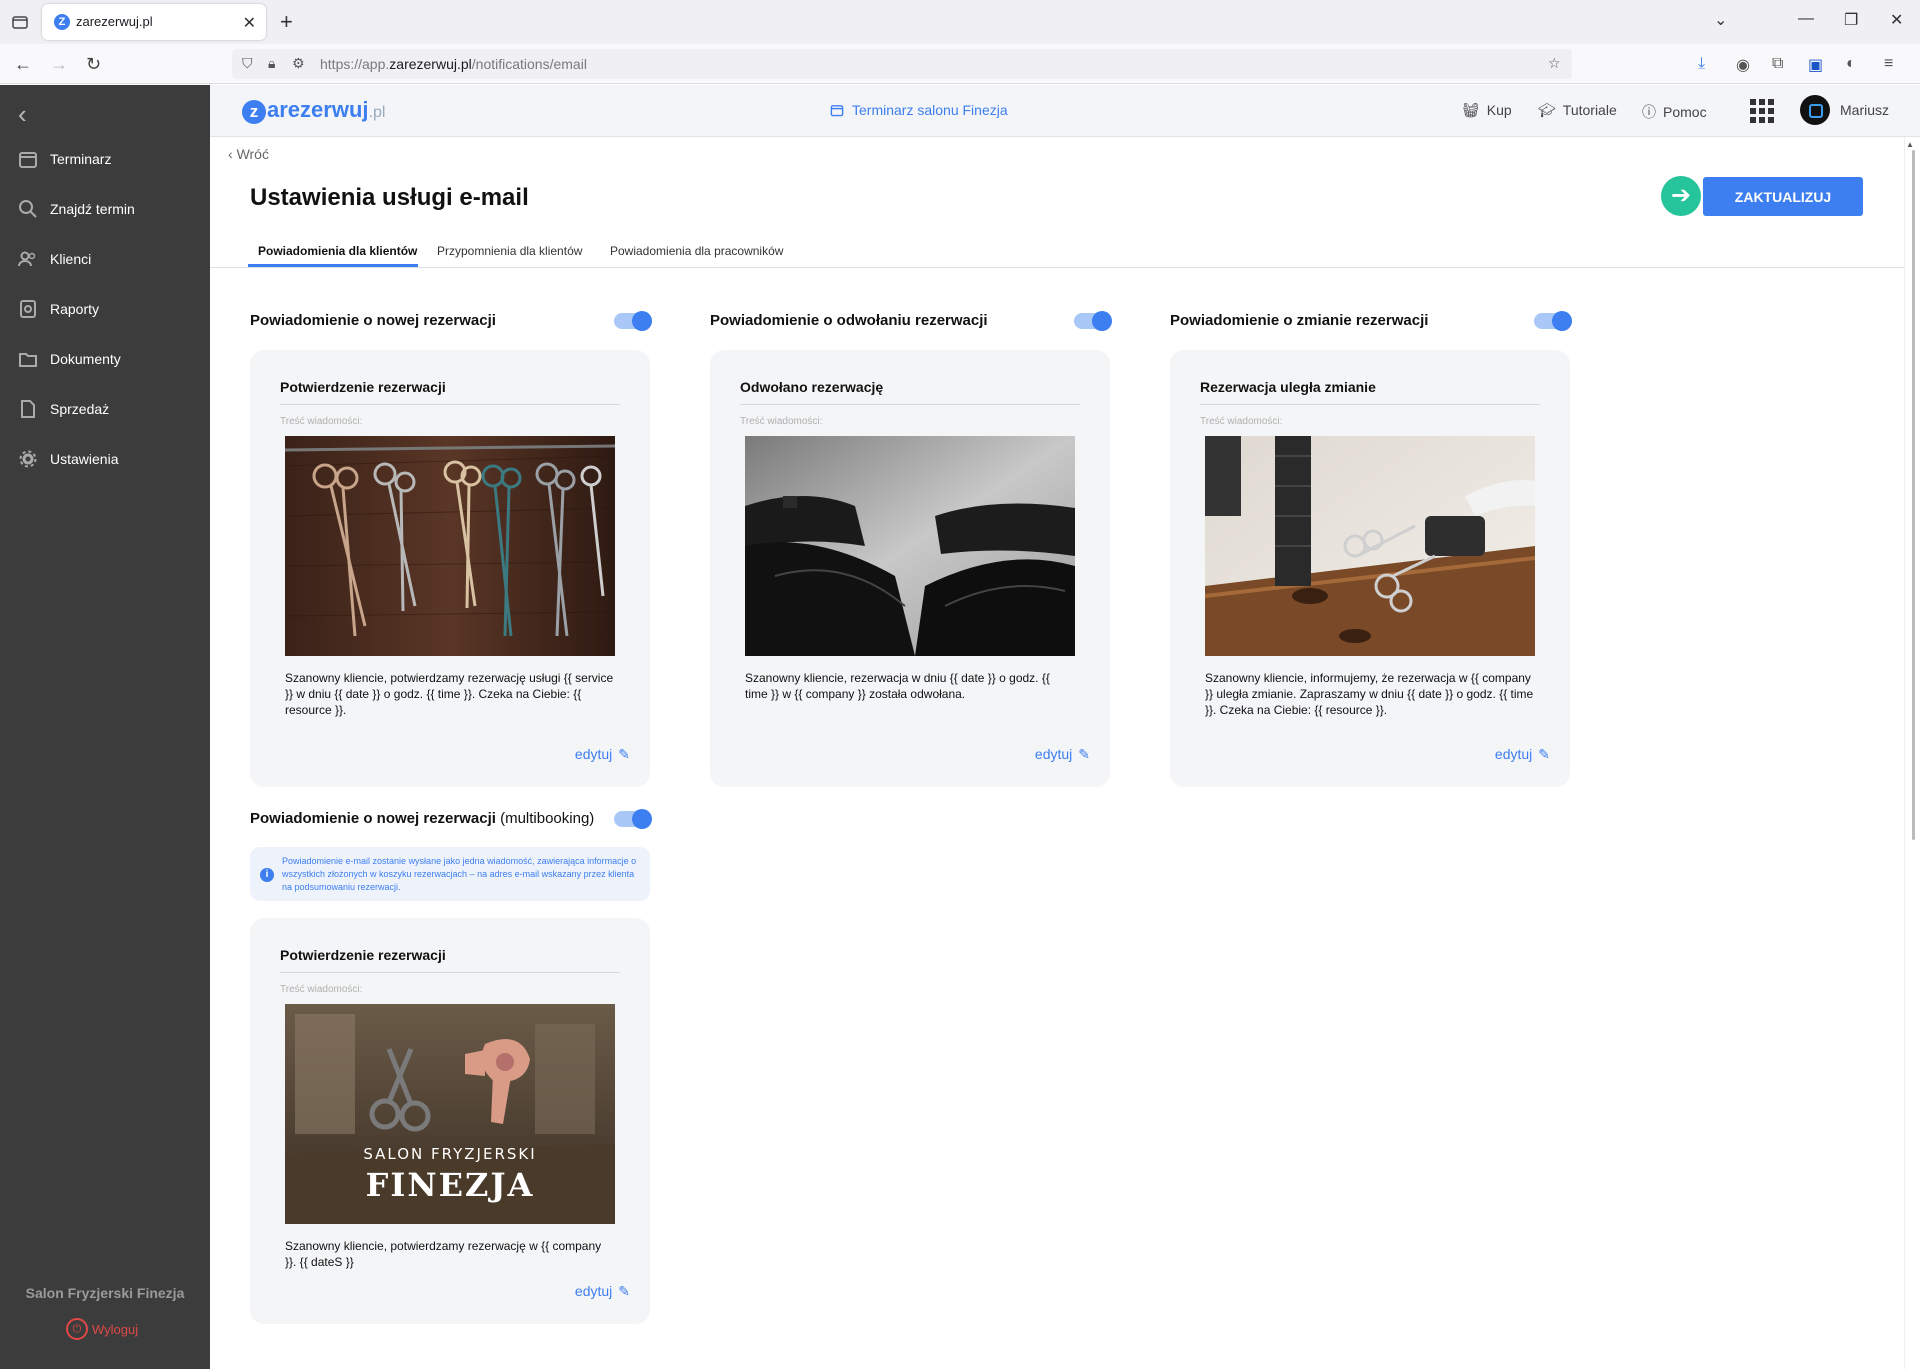 The height and width of the screenshot is (1369, 1920). What do you see at coordinates (1815, 110) in the screenshot?
I see `avatar` at bounding box center [1815, 110].